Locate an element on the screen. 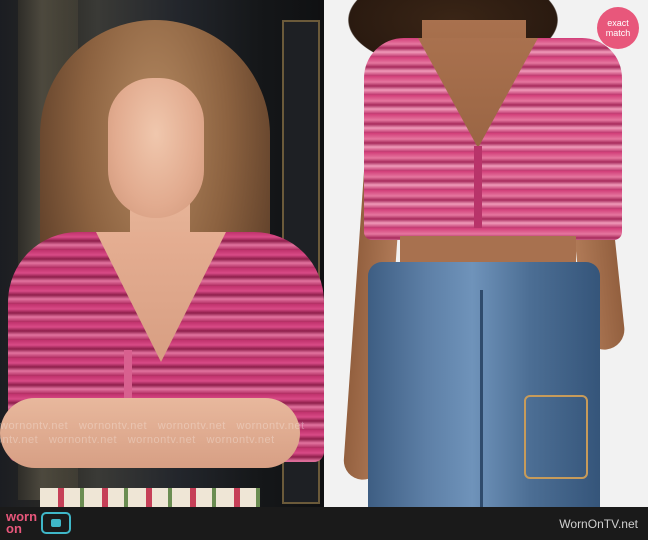 The width and height of the screenshot is (648, 540). tv-icon is located at coordinates (56, 523).